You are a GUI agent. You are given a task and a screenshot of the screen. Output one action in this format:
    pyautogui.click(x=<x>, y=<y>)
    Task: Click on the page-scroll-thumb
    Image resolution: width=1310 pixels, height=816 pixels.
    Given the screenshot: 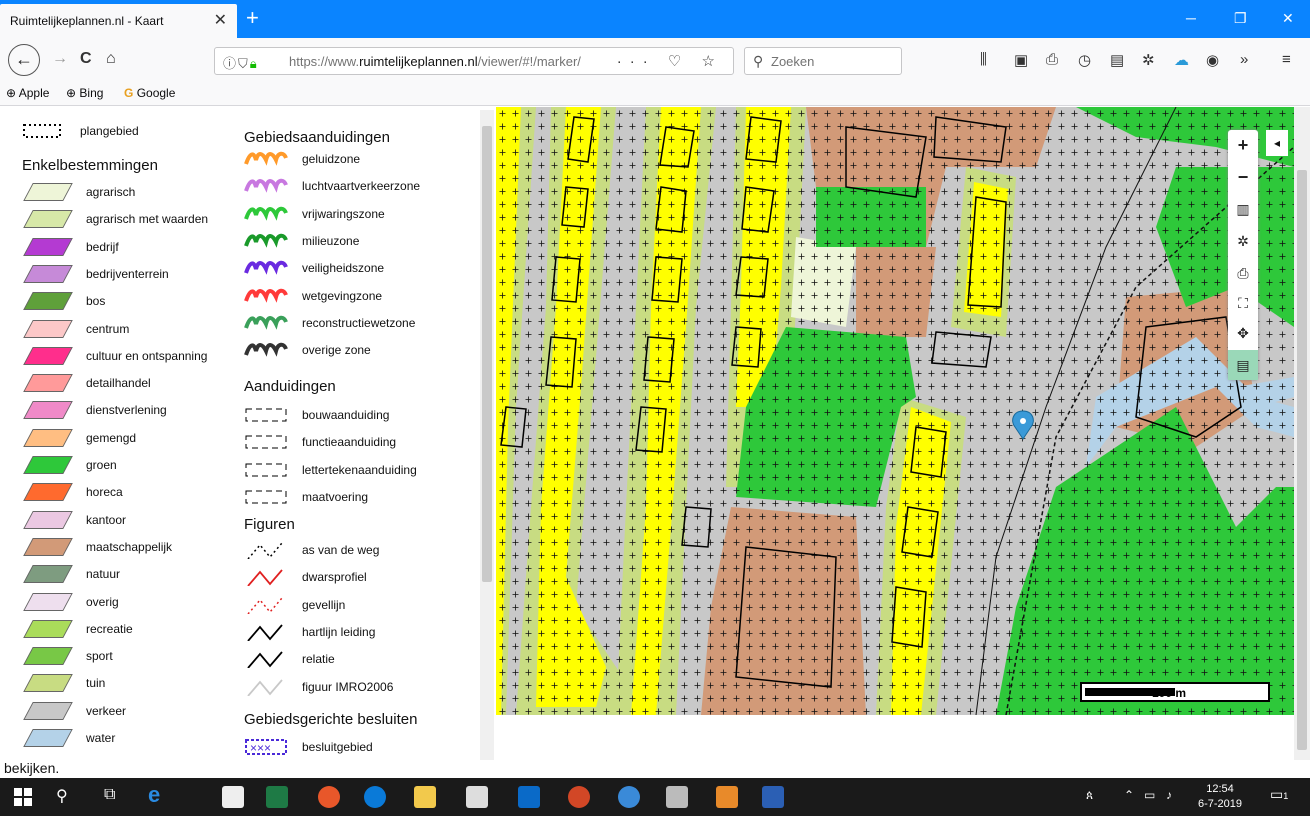 What is the action you would take?
    pyautogui.click(x=1302, y=460)
    